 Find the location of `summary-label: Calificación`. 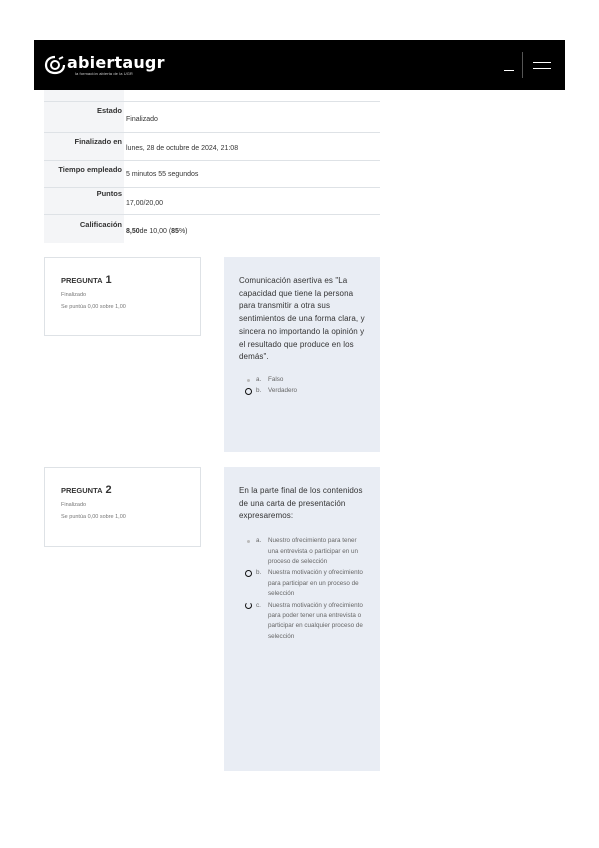

summary-label: Calificación is located at coordinates (84, 229).